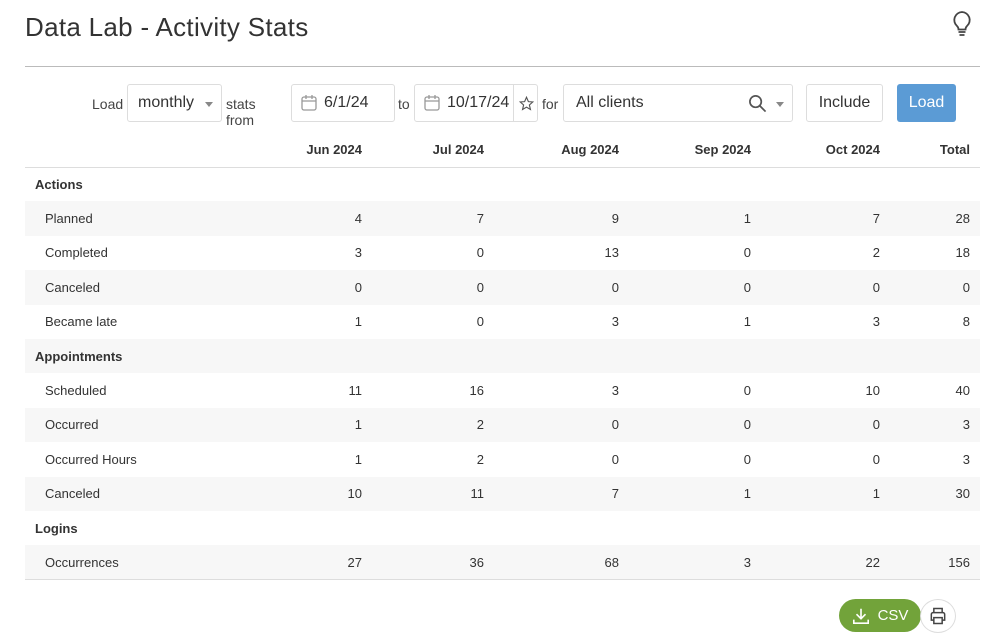 The width and height of the screenshot is (1000, 636). What do you see at coordinates (935, 218) in the screenshot?
I see `cell-value: 28` at bounding box center [935, 218].